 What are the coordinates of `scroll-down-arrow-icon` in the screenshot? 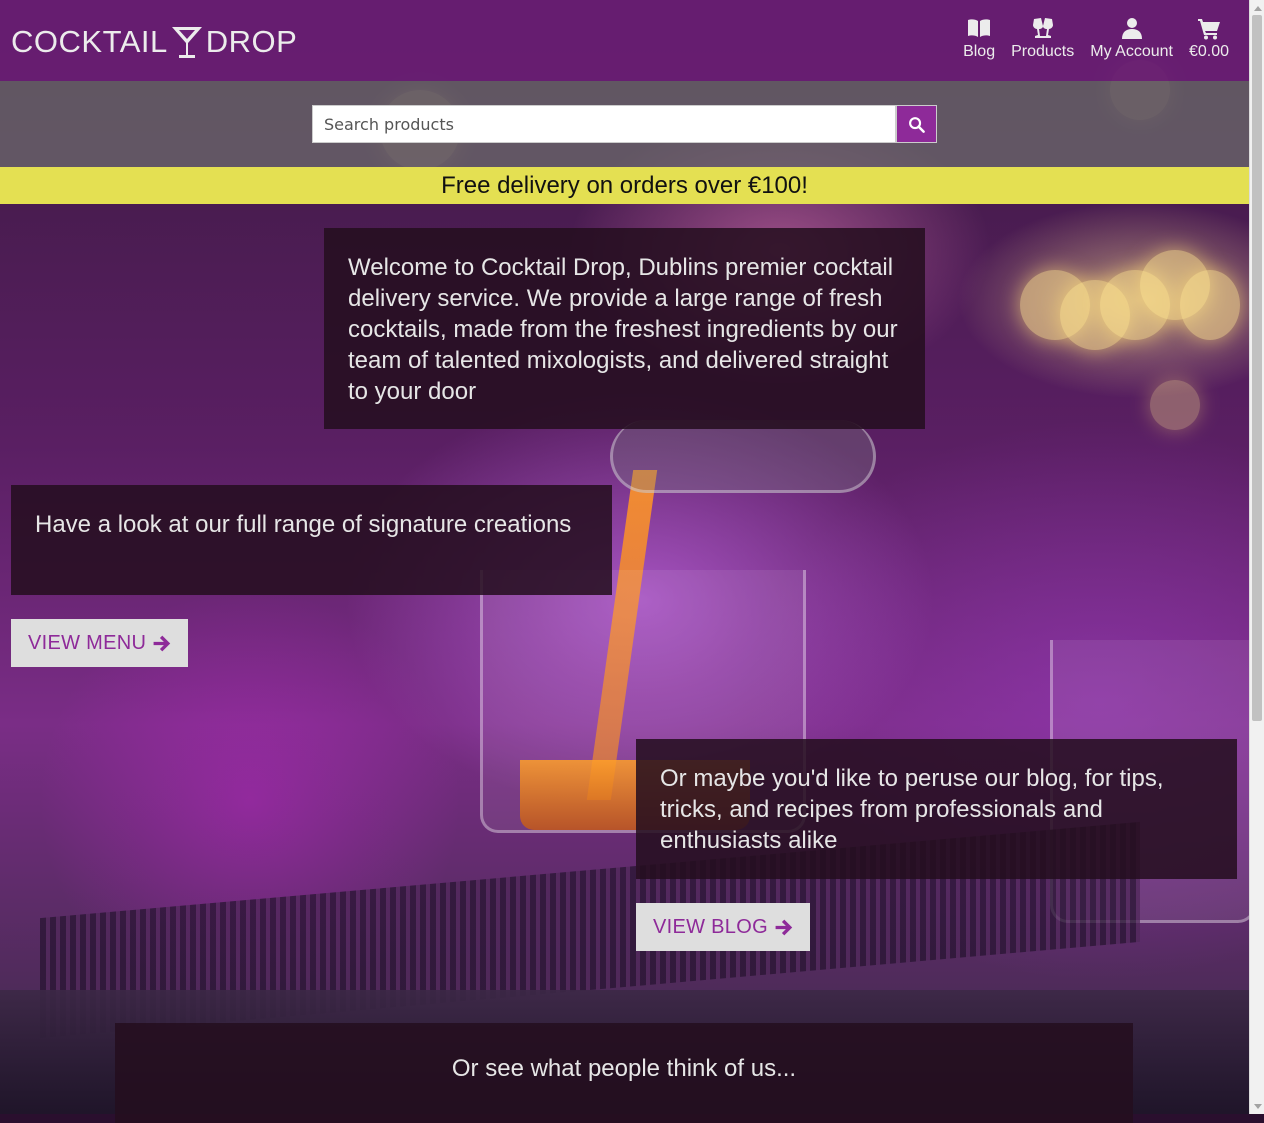 It's located at (1257, 1106).